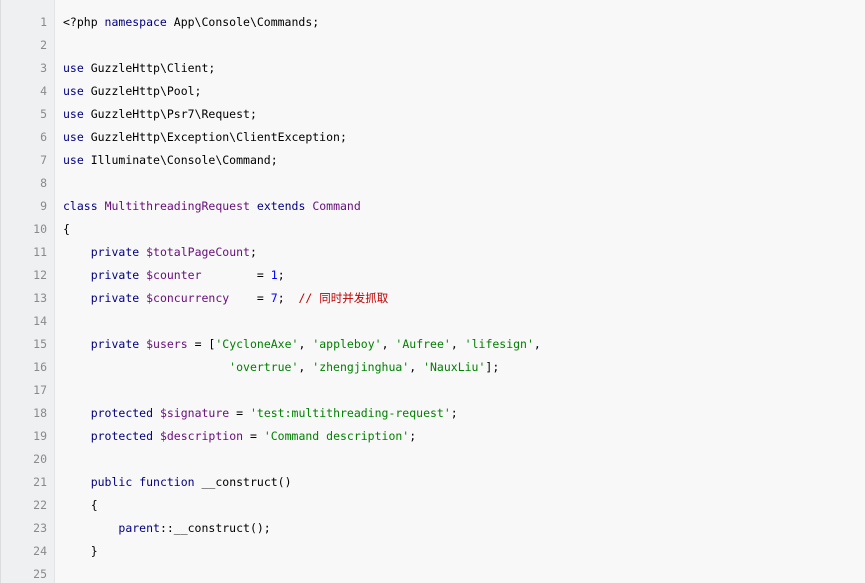 The height and width of the screenshot is (583, 865). Describe the element at coordinates (433, 528) in the screenshot. I see `code-line: 23 parent::__construct();` at that location.